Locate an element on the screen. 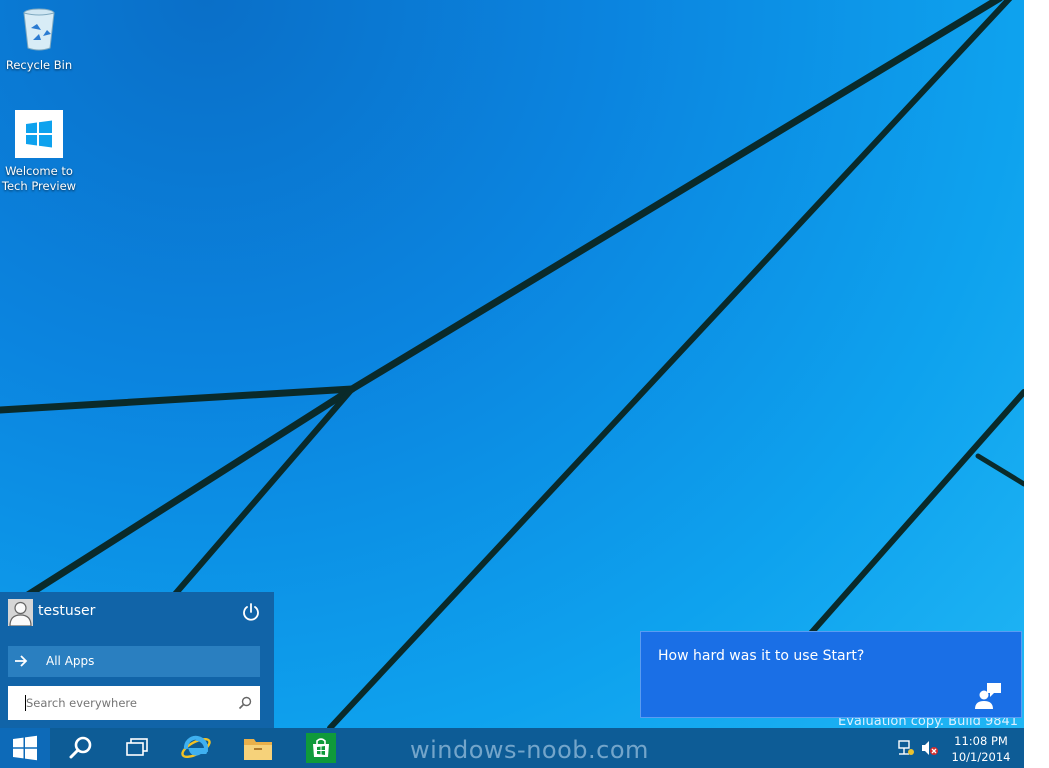 The height and width of the screenshot is (768, 1049). start-menu: testuser All Apps is located at coordinates (137, 660).